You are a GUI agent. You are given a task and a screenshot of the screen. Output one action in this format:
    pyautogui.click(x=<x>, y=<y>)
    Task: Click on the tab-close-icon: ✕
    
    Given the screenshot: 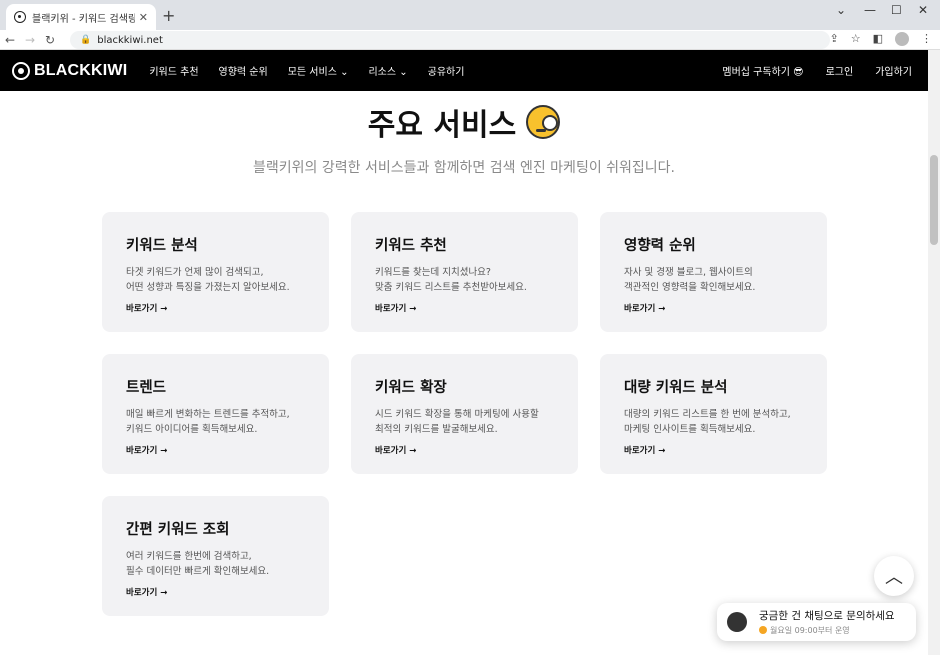 What is the action you would take?
    pyautogui.click(x=143, y=17)
    